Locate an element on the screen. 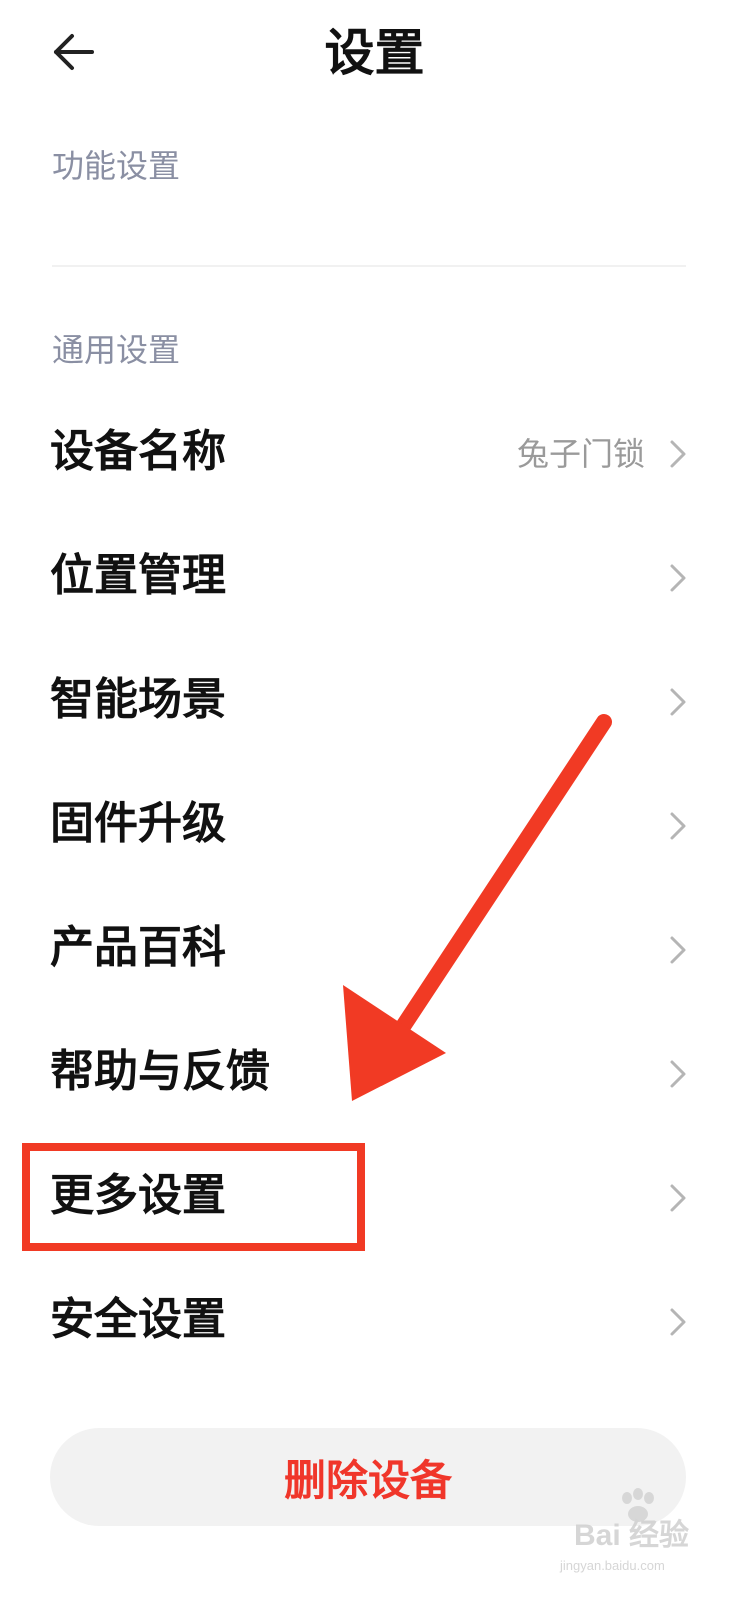 This screenshot has height=1600, width=749. settings-item-label: 设备名称 is located at coordinates (138, 451).